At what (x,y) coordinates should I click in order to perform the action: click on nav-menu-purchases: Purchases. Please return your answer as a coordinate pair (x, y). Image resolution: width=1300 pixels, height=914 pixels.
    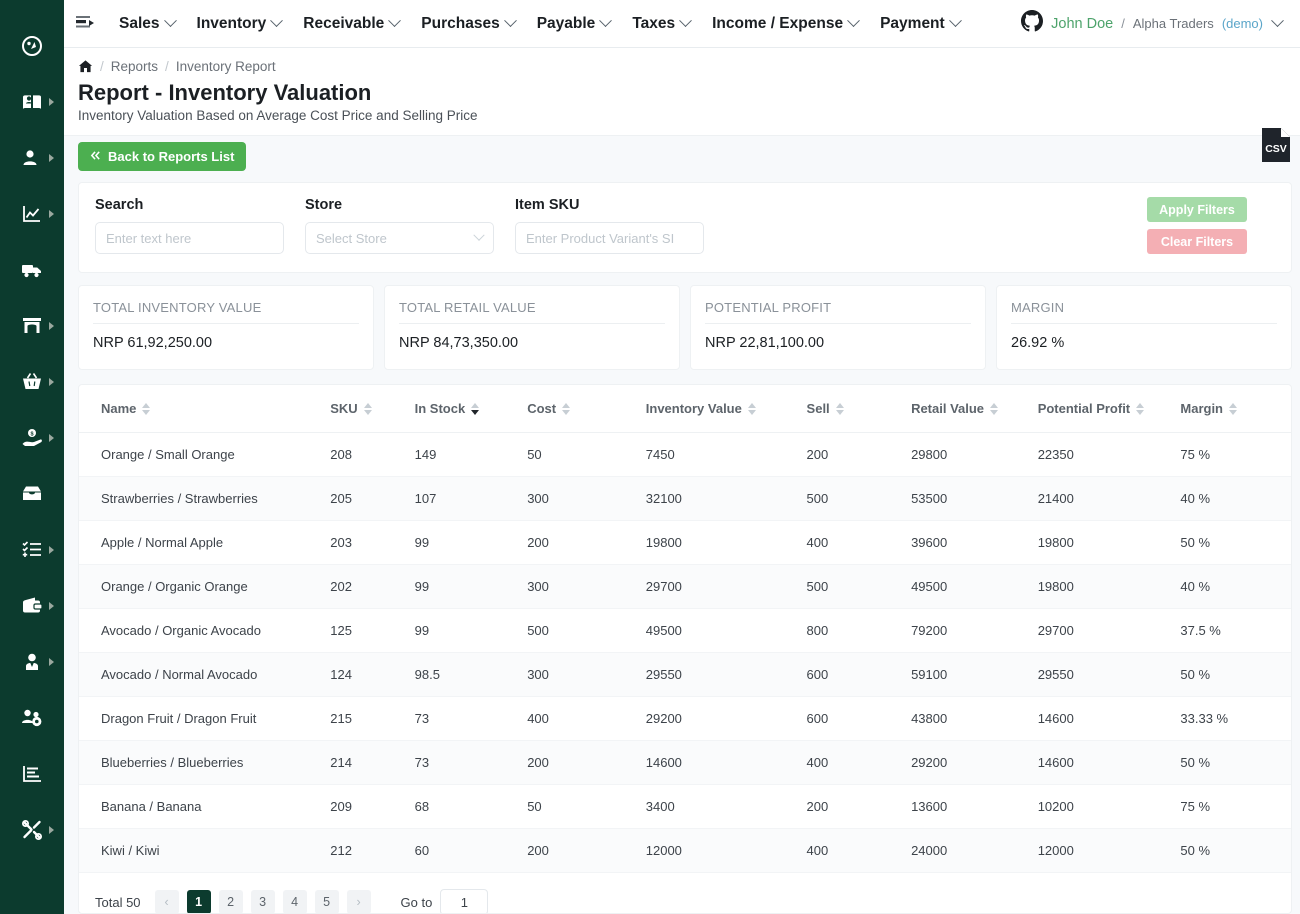
    Looking at the image, I should click on (467, 24).